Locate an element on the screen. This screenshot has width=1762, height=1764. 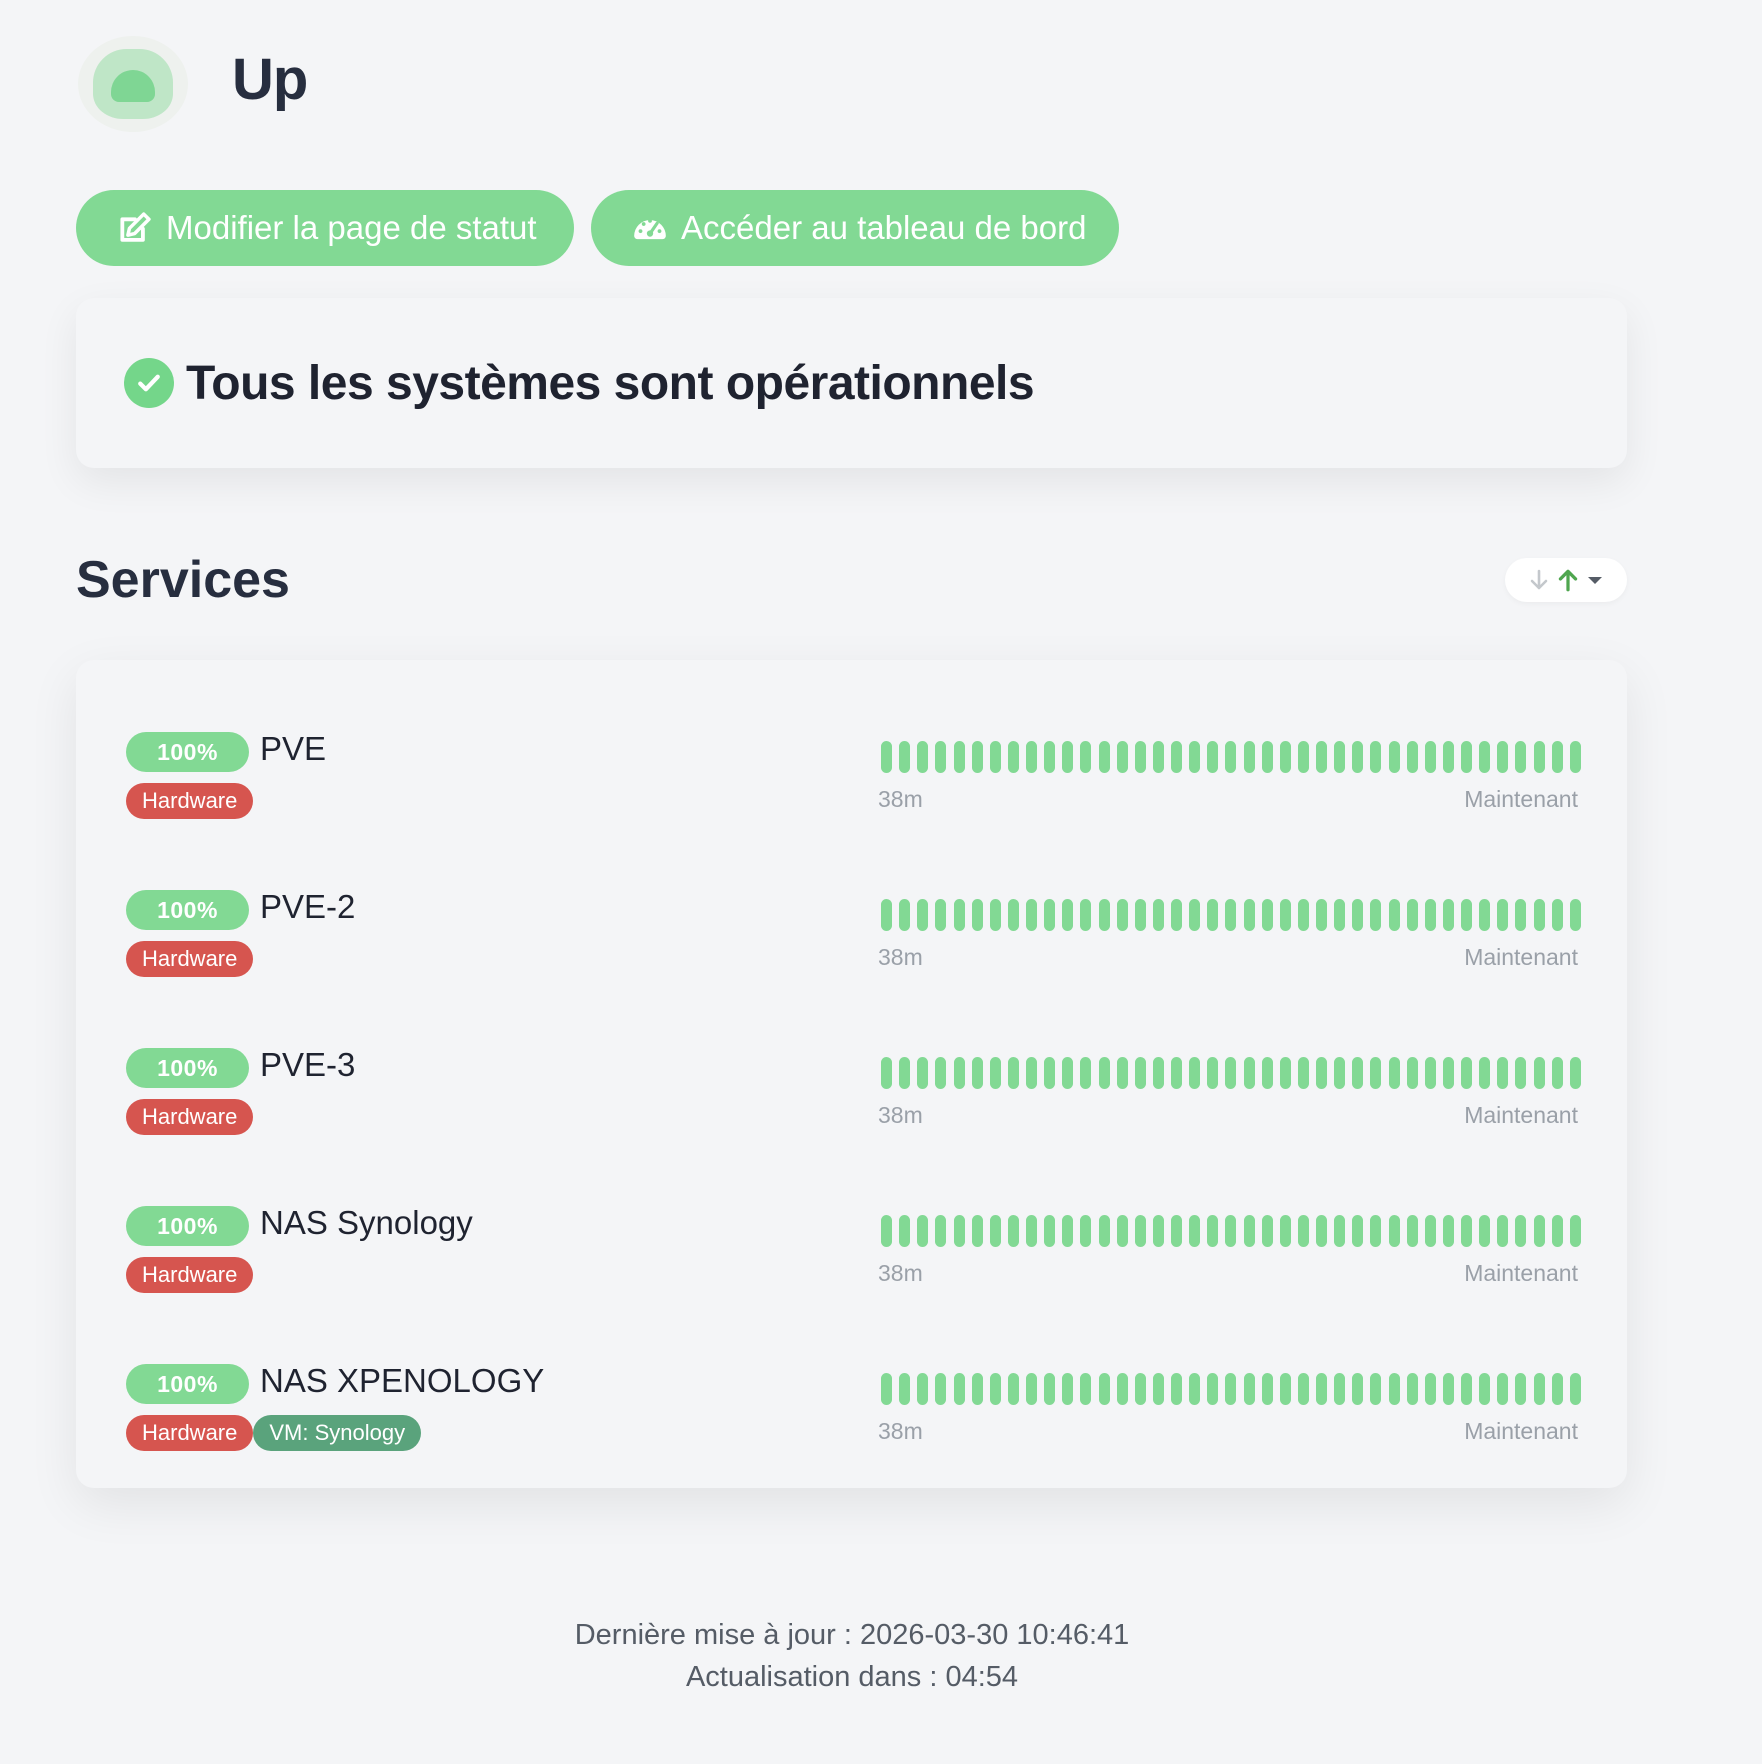
service-name: NAS XPENOLOGY is located at coordinates (402, 1381).